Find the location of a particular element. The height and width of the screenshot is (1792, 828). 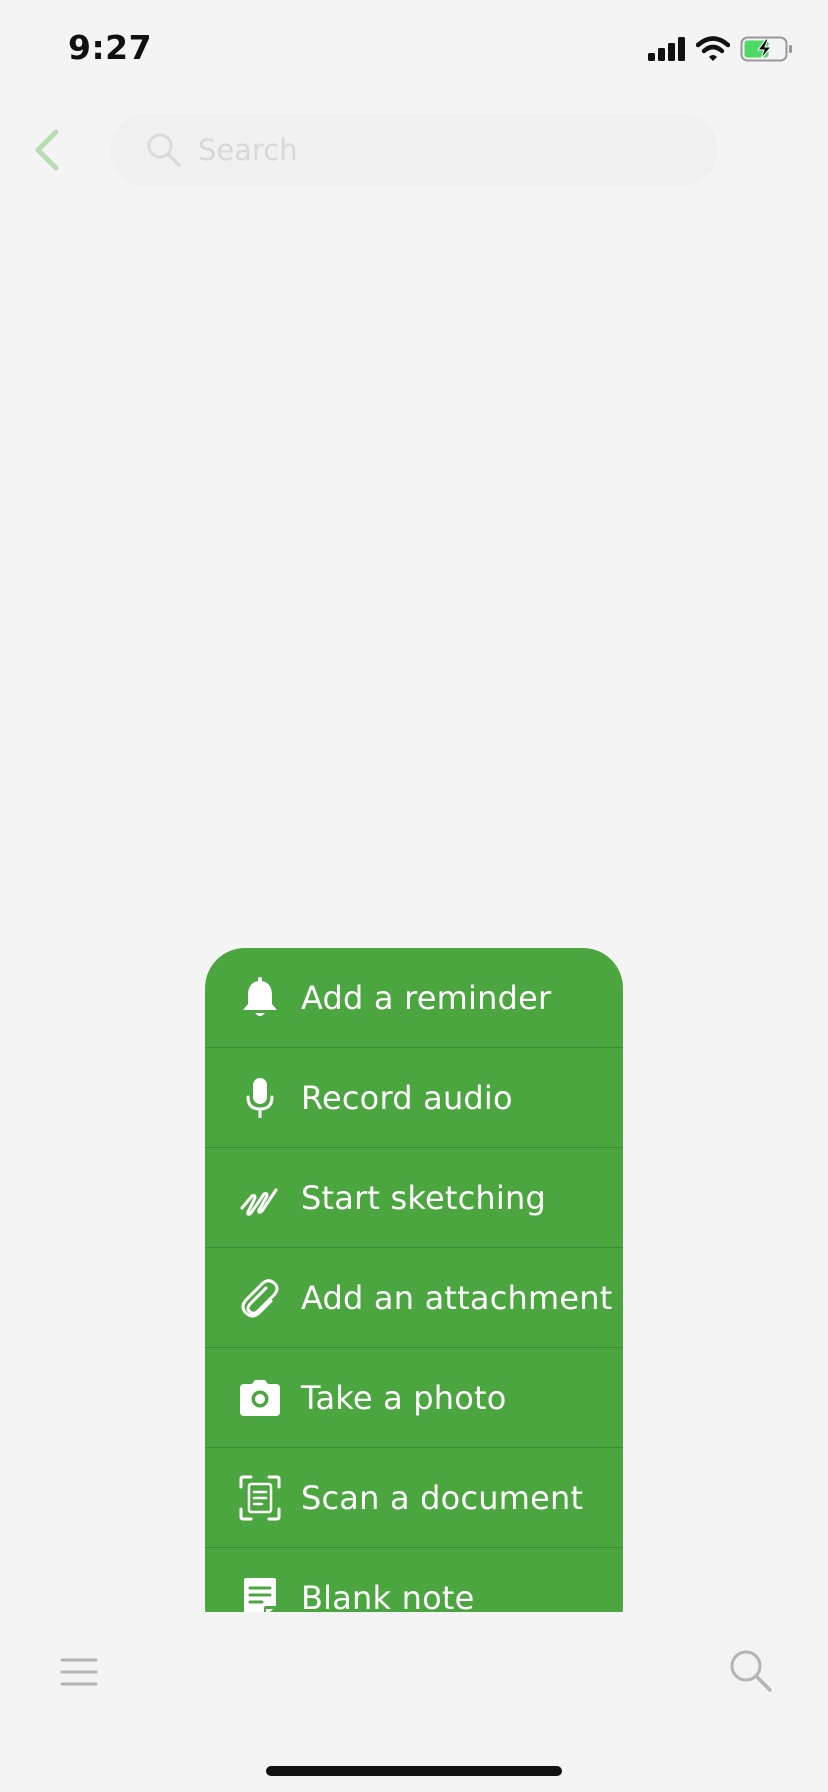

signal-icon is located at coordinates (667, 51).